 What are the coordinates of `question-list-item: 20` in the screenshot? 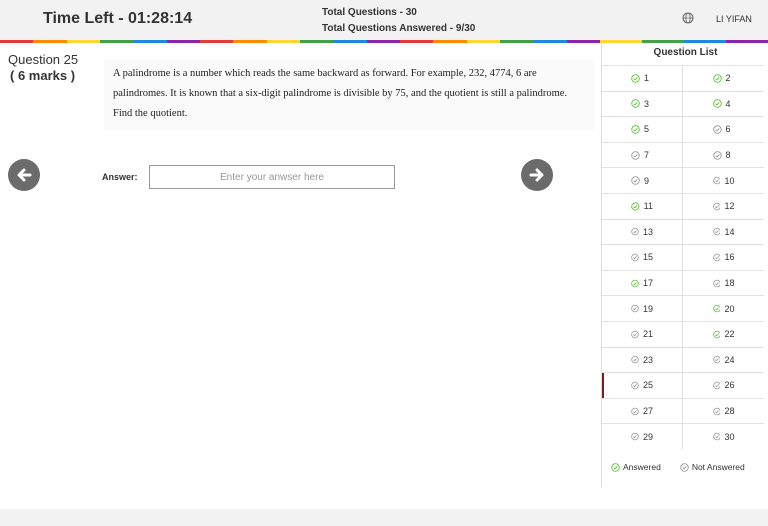 It's located at (723, 308).